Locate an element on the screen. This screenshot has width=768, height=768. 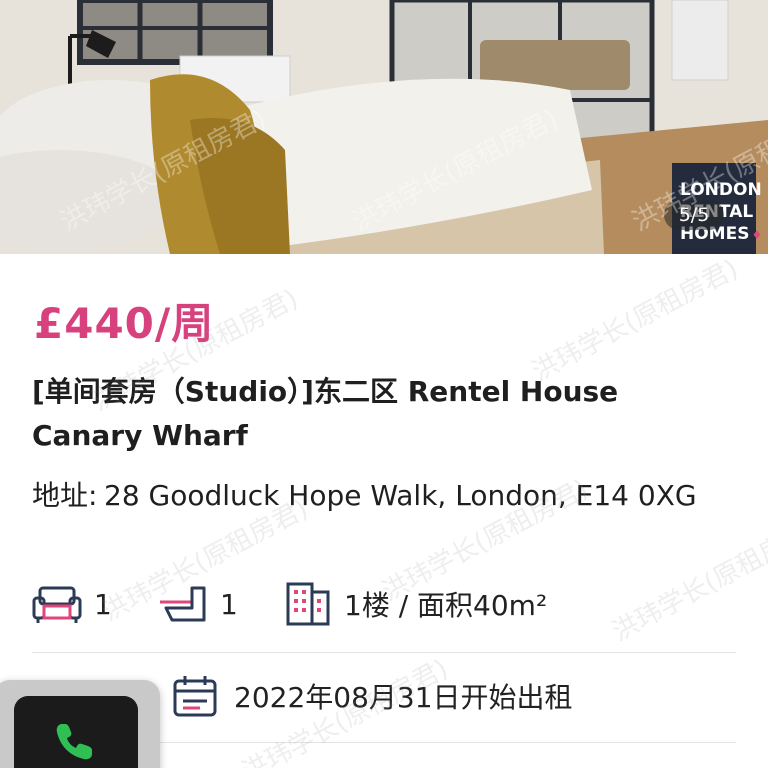
available-from-text: 2022年08月31日开始出租 is located at coordinates (403, 697).